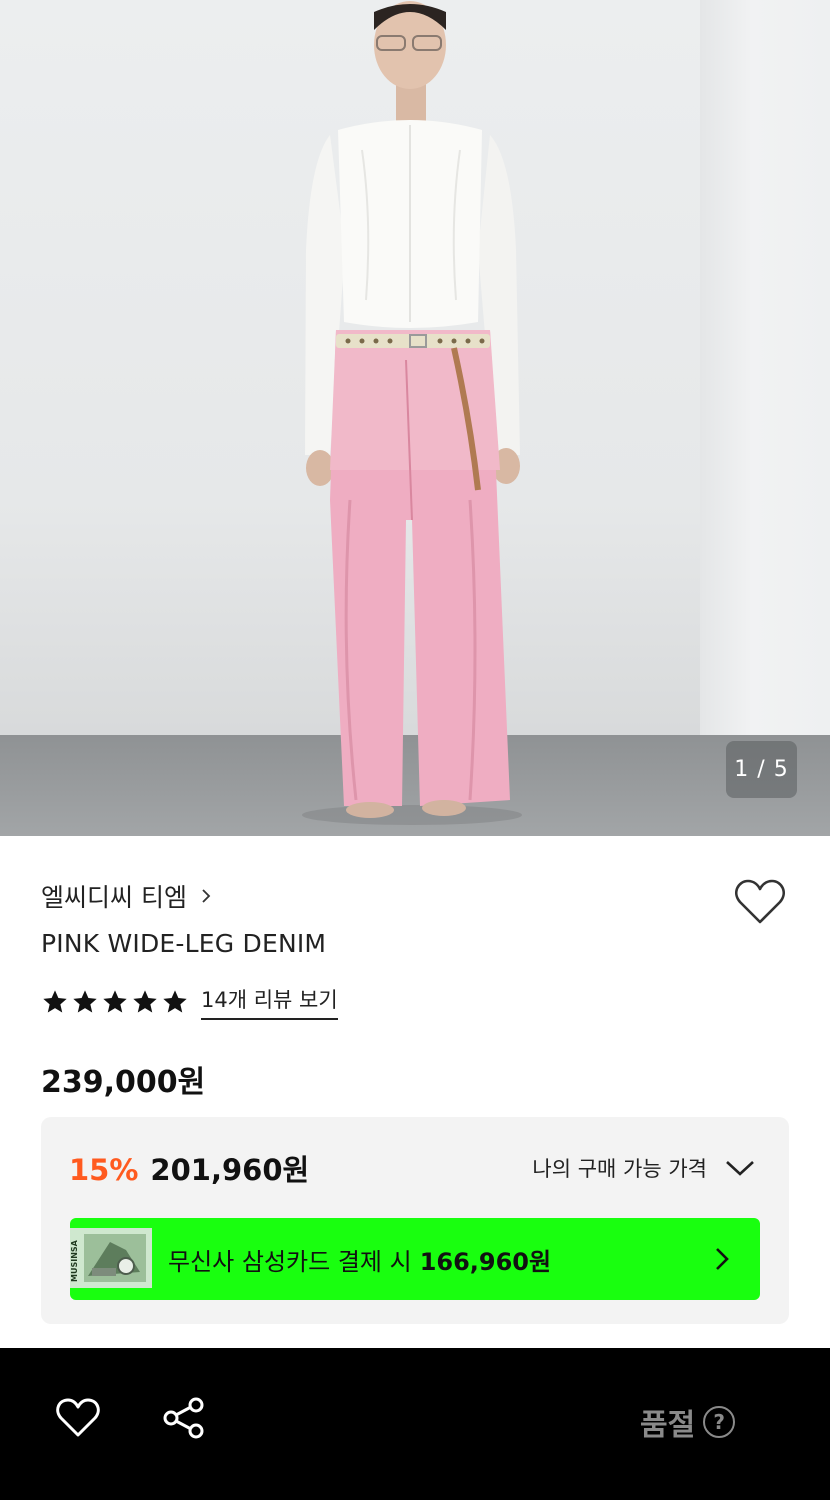  Describe the element at coordinates (184, 1418) in the screenshot. I see `share-icon` at that location.